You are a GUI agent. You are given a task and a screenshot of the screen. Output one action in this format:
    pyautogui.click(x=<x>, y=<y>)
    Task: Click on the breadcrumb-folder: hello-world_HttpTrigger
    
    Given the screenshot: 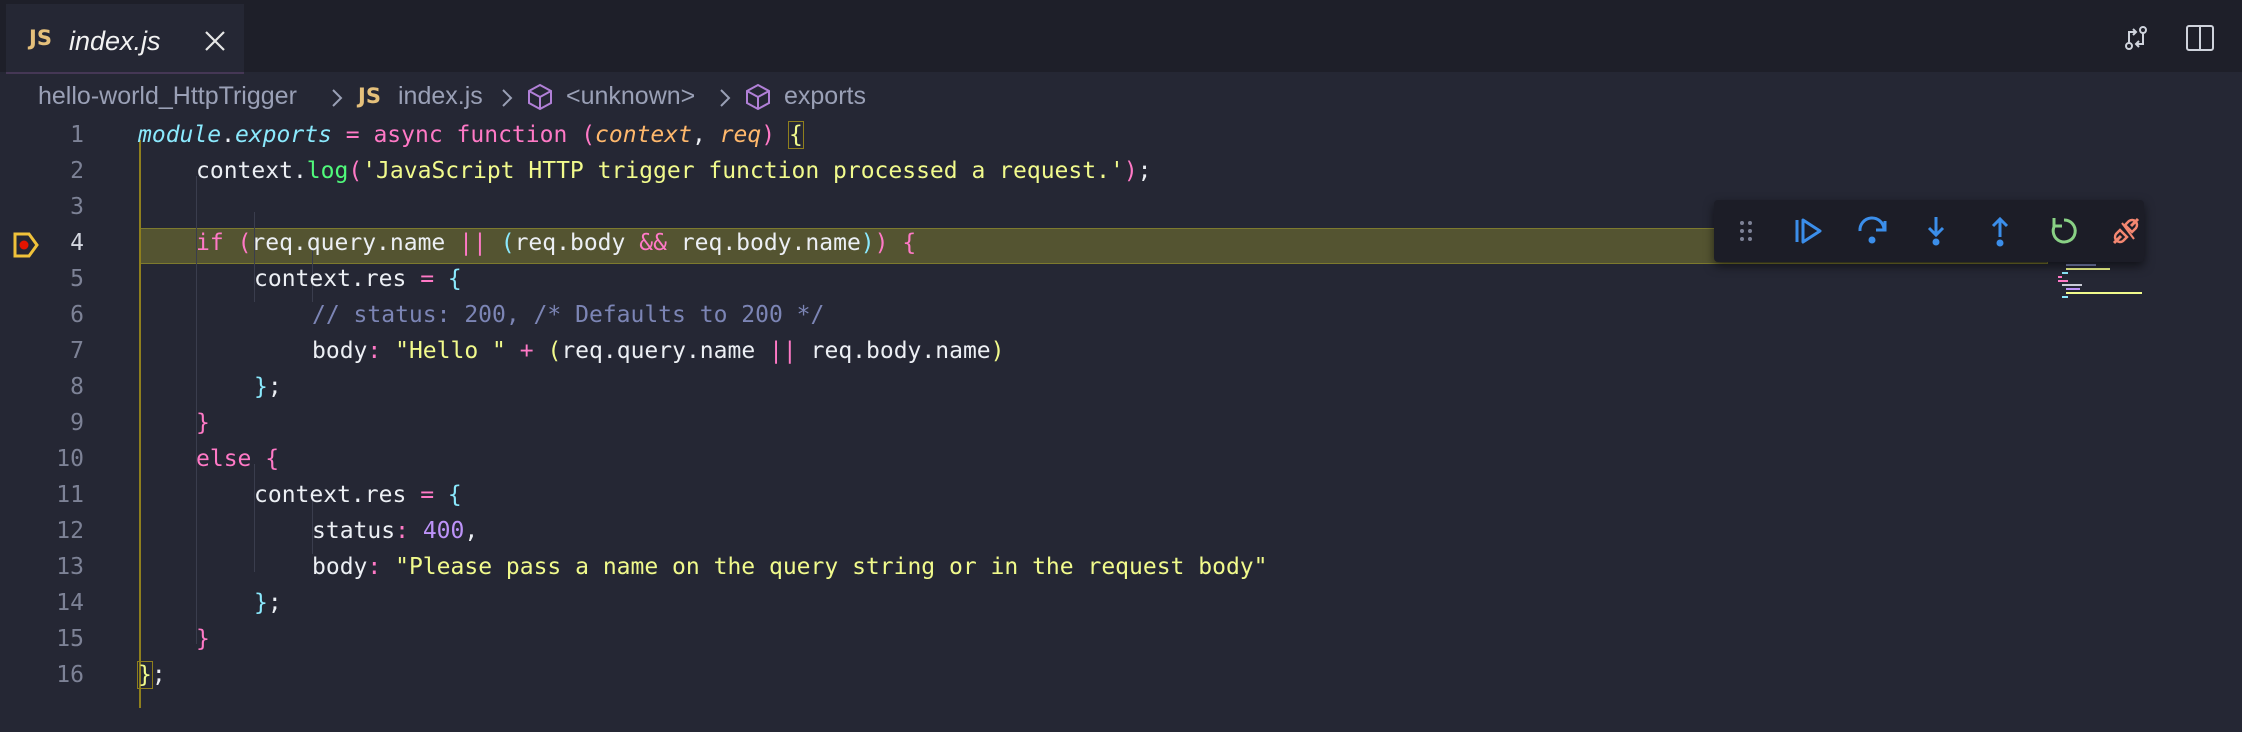 What is the action you would take?
    pyautogui.click(x=167, y=96)
    